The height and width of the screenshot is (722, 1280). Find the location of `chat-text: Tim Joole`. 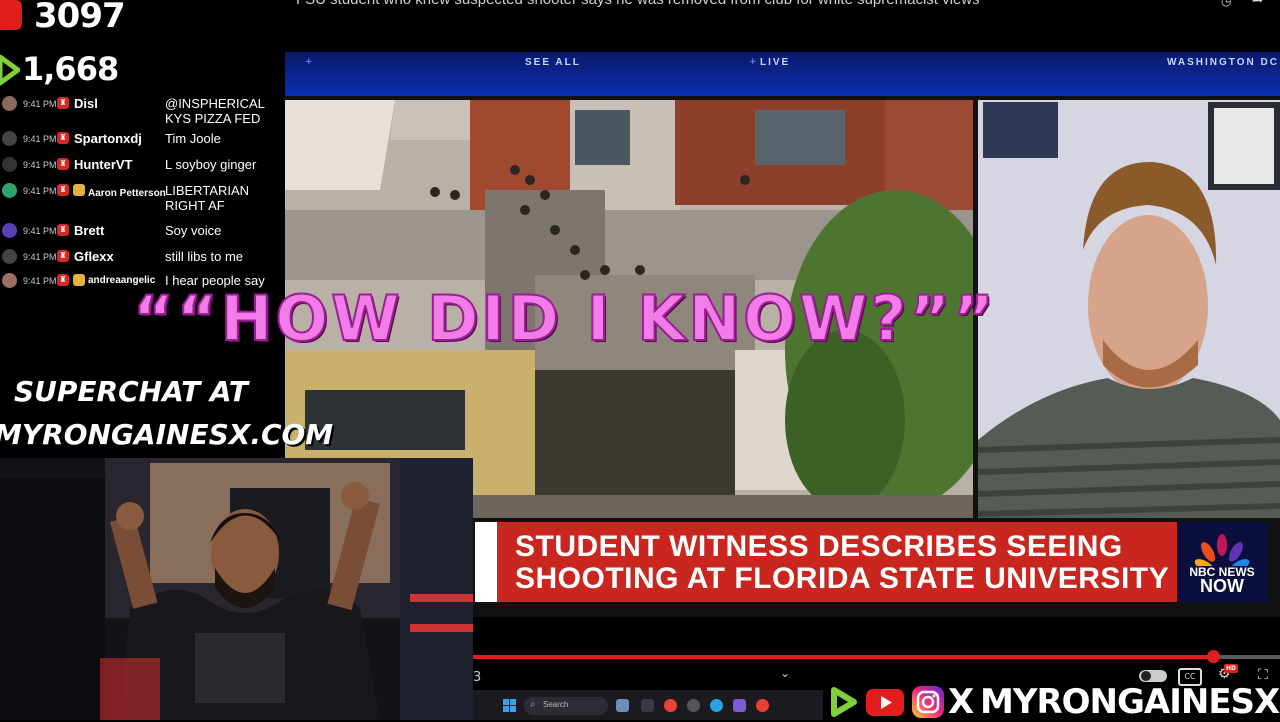

chat-text: Tim Joole is located at coordinates (193, 138).